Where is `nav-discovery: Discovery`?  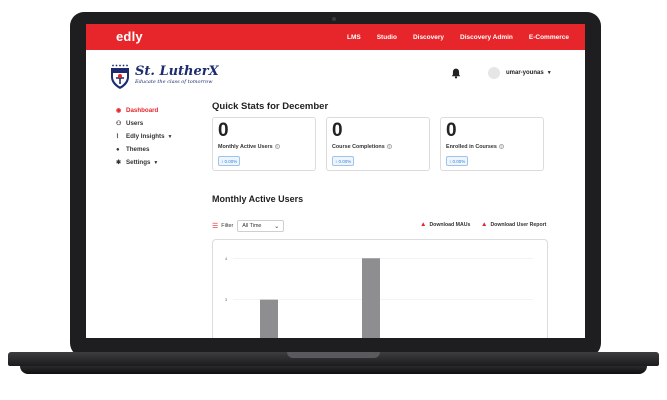 nav-discovery: Discovery is located at coordinates (428, 37).